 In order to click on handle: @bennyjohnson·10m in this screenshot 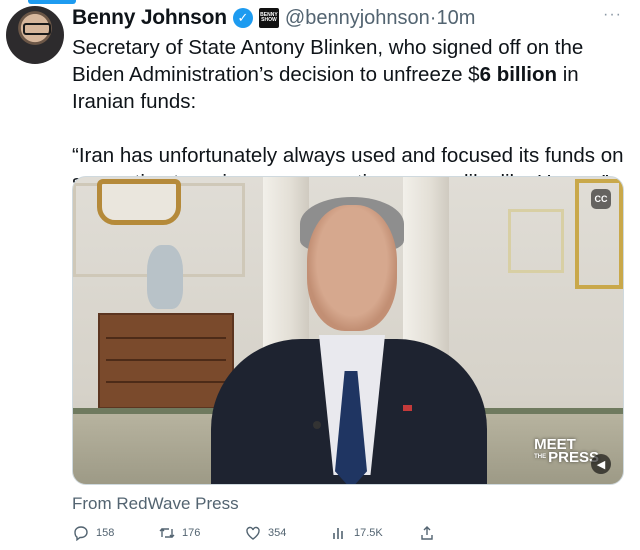, I will do `click(380, 18)`.